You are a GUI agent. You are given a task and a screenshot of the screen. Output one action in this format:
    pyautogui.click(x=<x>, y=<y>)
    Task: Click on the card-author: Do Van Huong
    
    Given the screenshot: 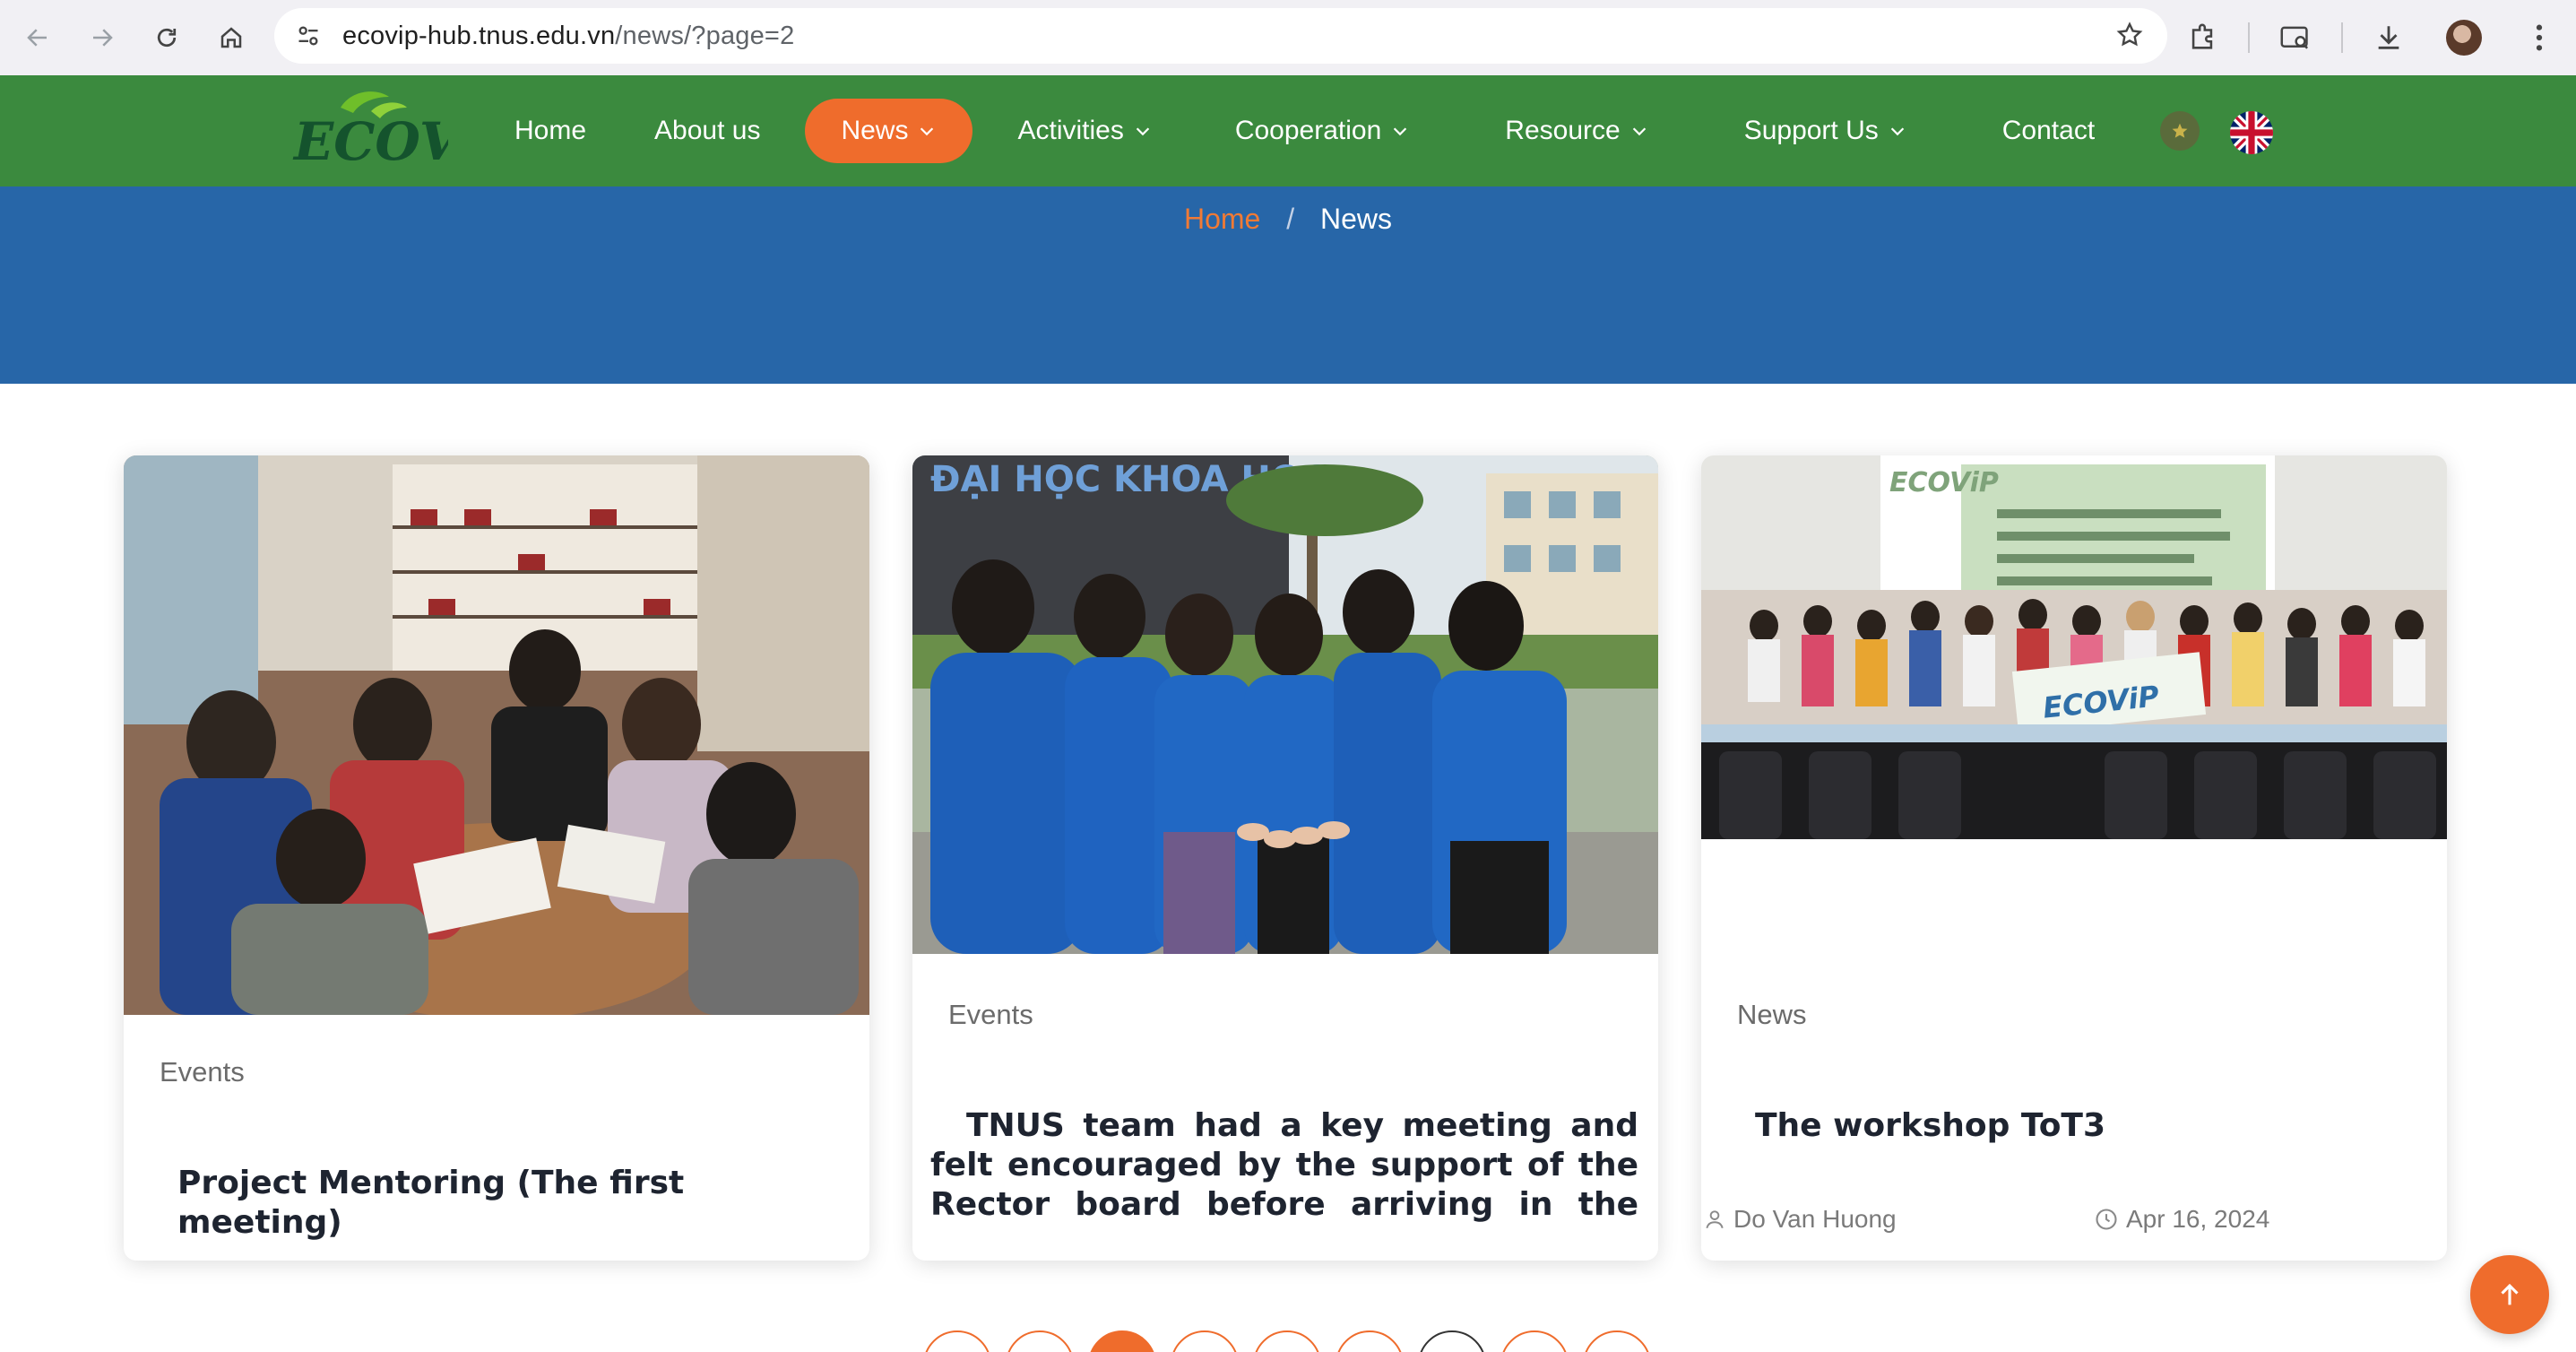 What is the action you would take?
    pyautogui.click(x=1800, y=1220)
    